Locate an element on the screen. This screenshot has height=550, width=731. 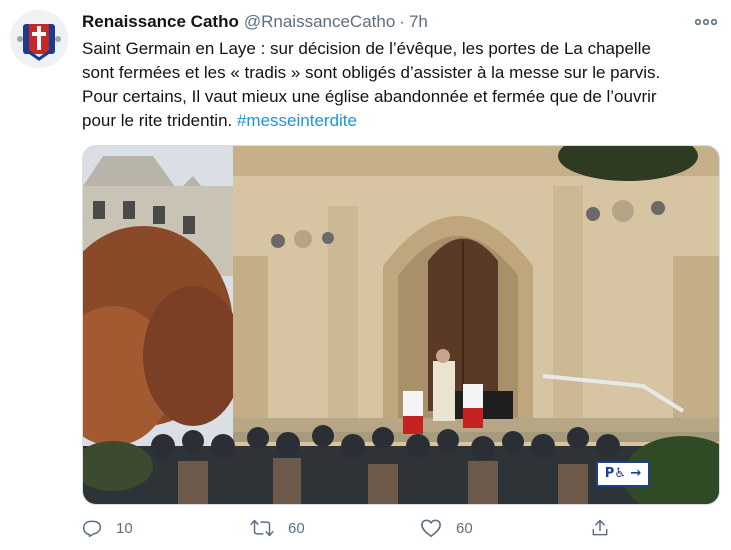
retweet-count: 60 is located at coordinates (296, 528).